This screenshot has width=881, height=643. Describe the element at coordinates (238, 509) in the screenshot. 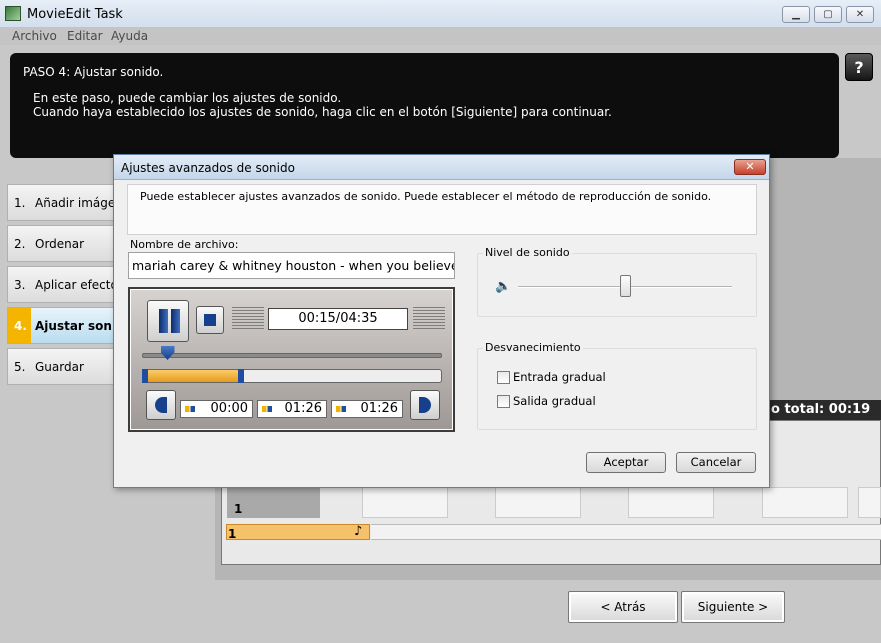

I see `clip-number: 1` at that location.